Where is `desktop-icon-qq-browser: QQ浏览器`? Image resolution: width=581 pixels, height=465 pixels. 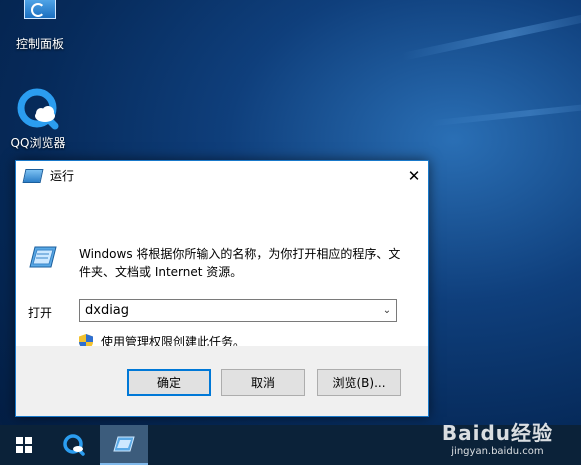 desktop-icon-qq-browser: QQ浏览器 is located at coordinates (39, 118).